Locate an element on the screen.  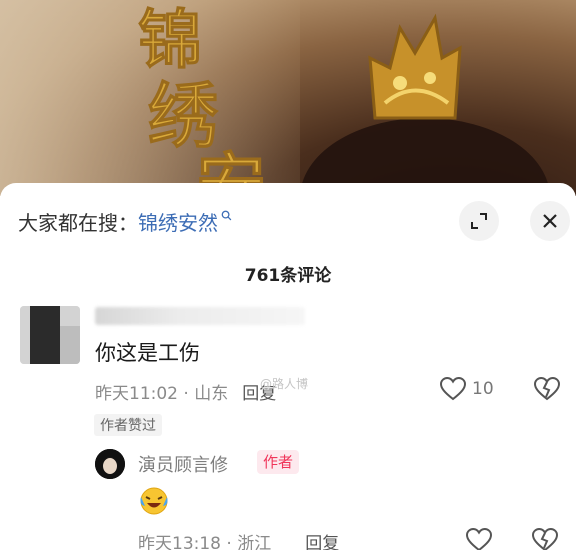
title-calligraphy: 锦 绣 安 is located at coordinates (202, 100).